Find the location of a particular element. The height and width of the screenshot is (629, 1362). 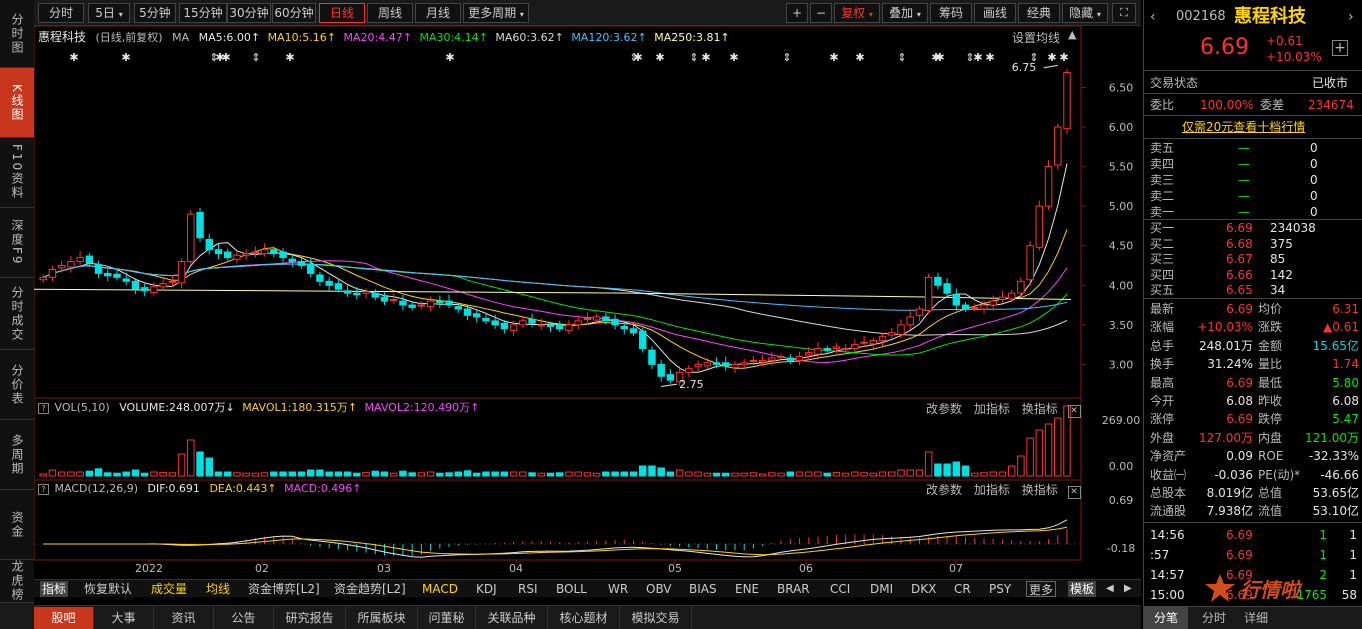

tab-guba: 股吧 is located at coordinates (64, 618).